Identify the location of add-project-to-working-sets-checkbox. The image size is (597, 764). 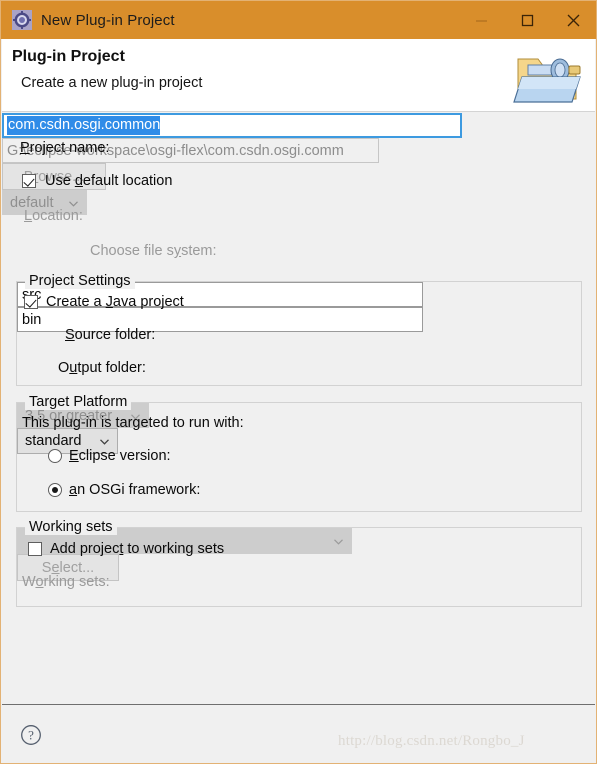
(35, 549).